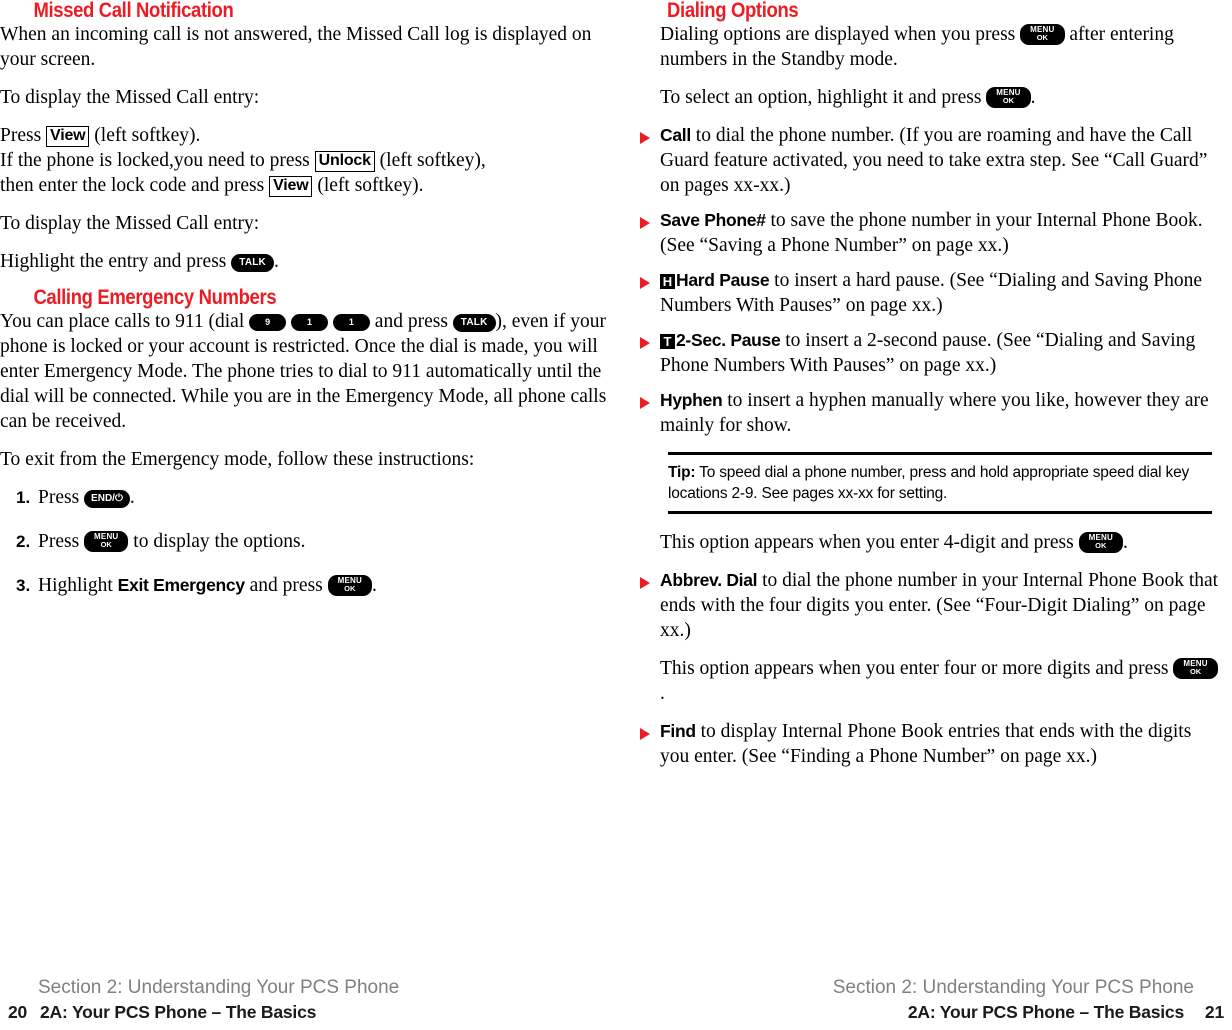 The width and height of the screenshot is (1232, 1030). I want to click on list-item: 2. Press MENU OK to display the options., so click(316, 541).